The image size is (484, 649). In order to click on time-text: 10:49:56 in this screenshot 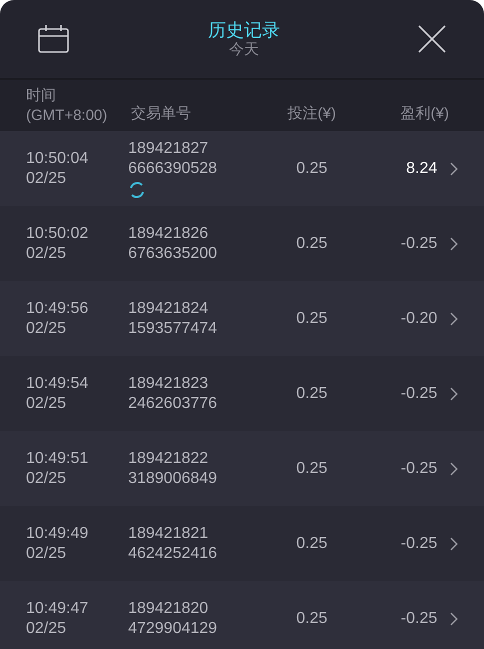, I will do `click(58, 308)`.